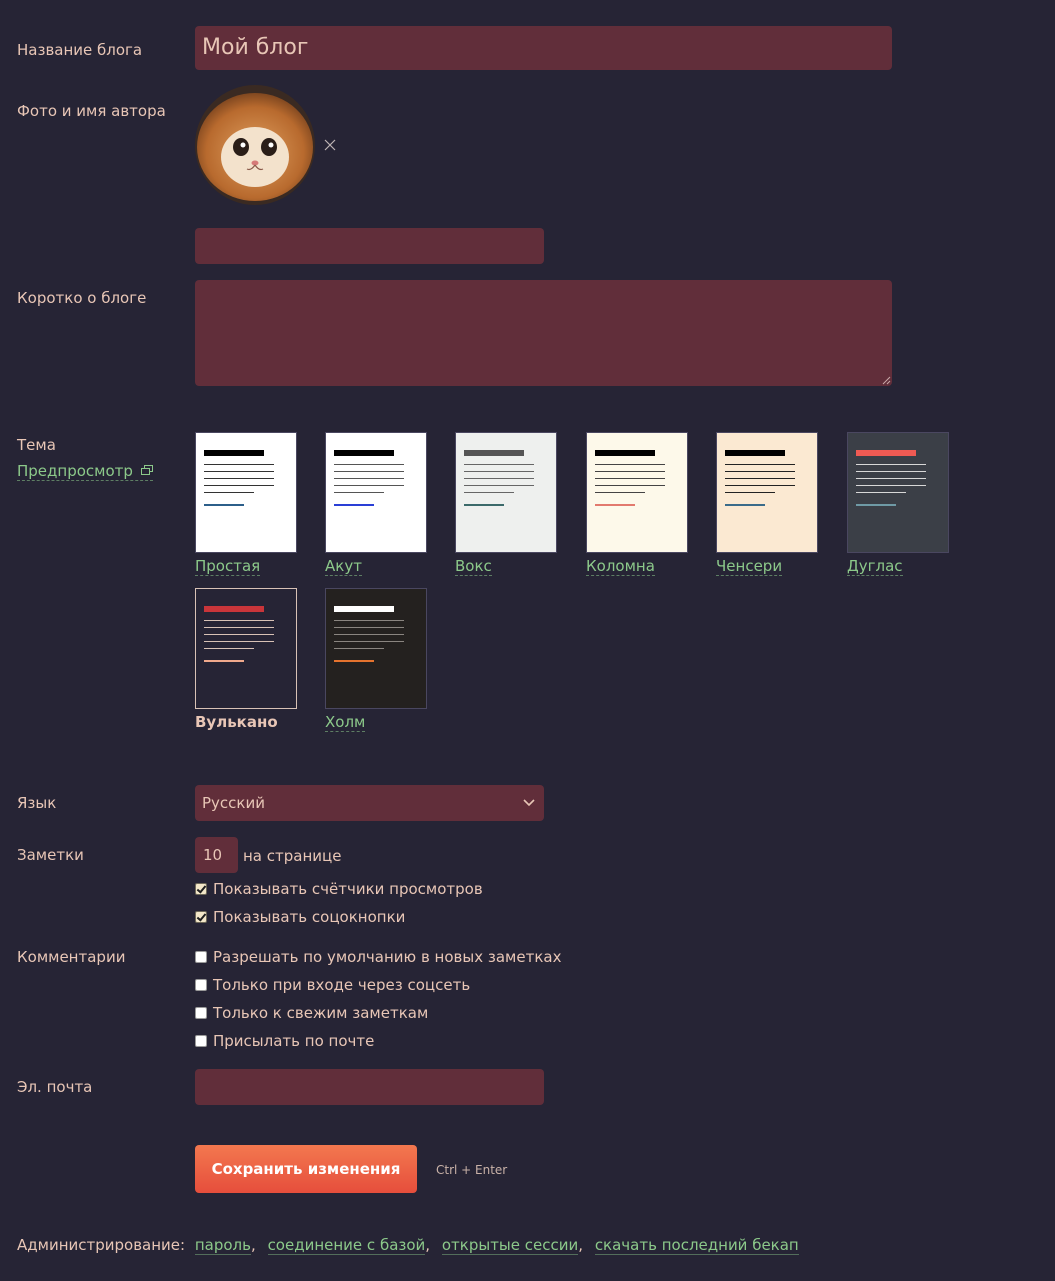 This screenshot has width=1055, height=1281. I want to click on theme-akut: Акут, so click(376, 504).